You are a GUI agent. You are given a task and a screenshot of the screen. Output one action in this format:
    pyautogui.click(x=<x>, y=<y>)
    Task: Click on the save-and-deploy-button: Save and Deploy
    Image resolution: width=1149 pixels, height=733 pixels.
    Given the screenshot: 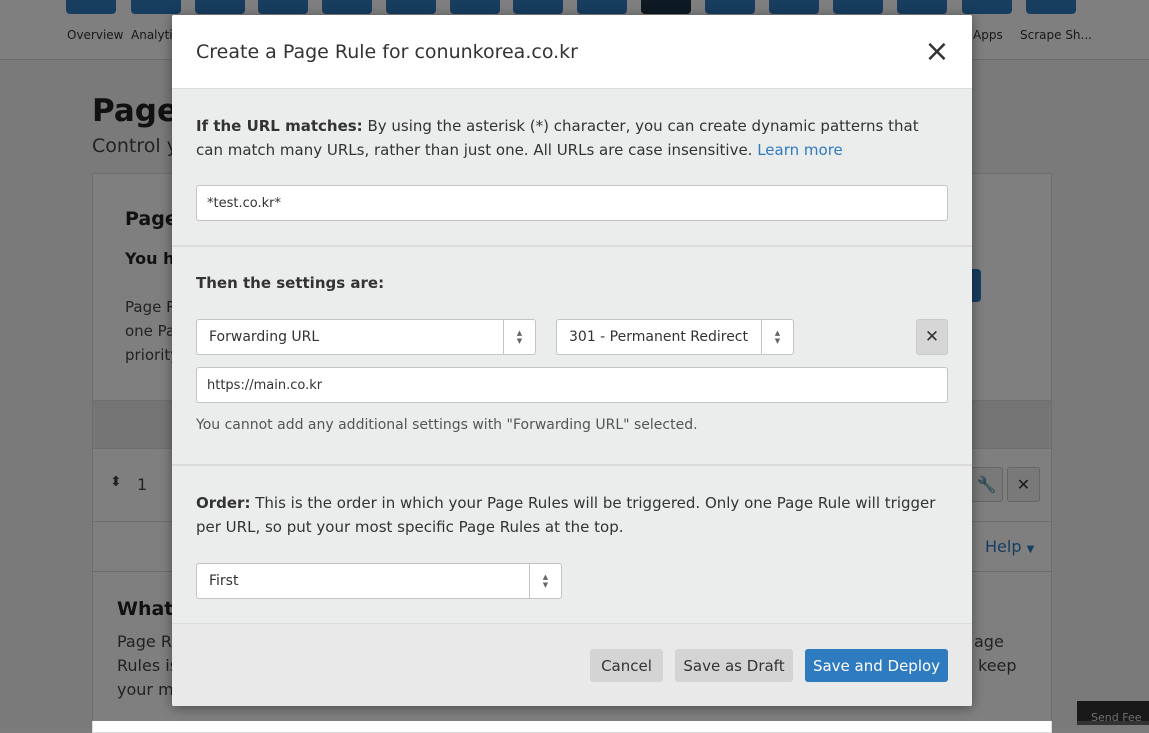 What is the action you would take?
    pyautogui.click(x=876, y=665)
    